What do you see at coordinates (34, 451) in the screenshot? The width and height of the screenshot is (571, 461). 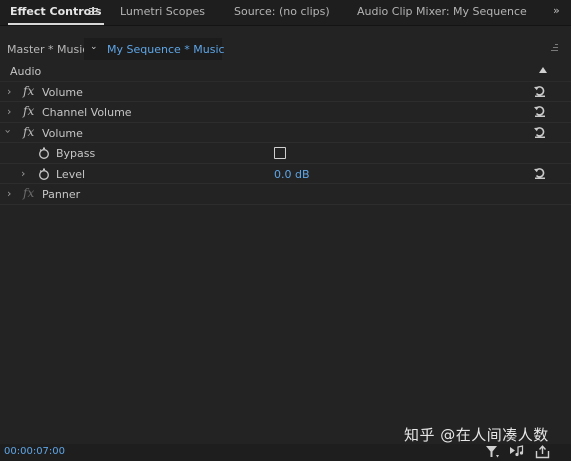 I see `playhead-timecode: 00:00:07:00` at bounding box center [34, 451].